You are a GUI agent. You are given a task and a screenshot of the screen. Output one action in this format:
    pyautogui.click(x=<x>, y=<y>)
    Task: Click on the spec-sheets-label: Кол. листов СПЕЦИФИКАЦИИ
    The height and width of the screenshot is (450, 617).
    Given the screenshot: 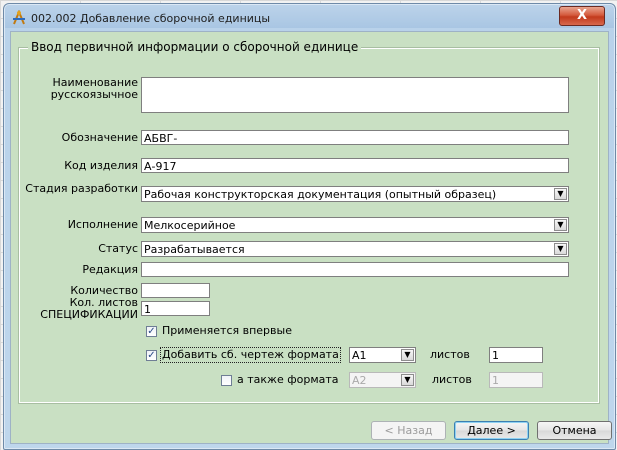 What is the action you would take?
    pyautogui.click(x=89, y=308)
    